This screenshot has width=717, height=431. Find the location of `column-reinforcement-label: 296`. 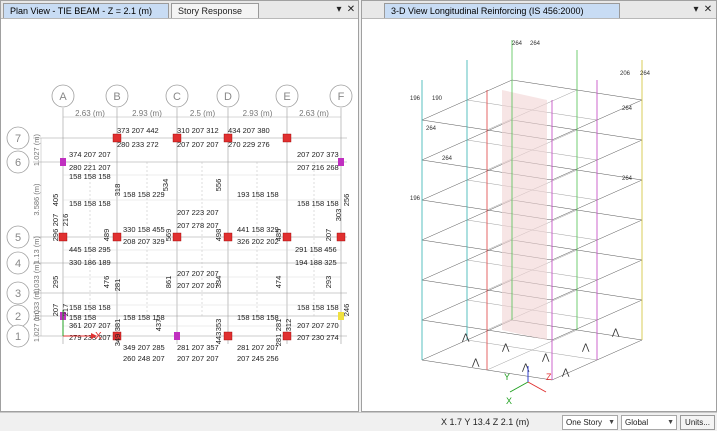

column-reinforcement-label: 296 is located at coordinates (55, 235).